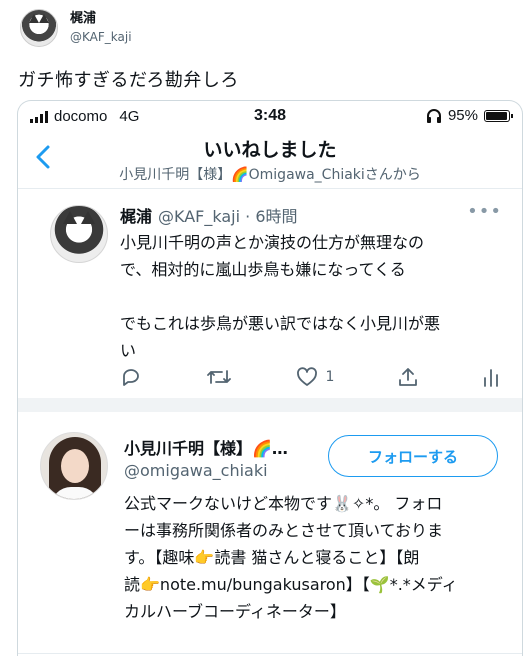  I want to click on bio-line: す。【趣味👉読書 猫さんと寝ること】【朗, so click(272, 557).